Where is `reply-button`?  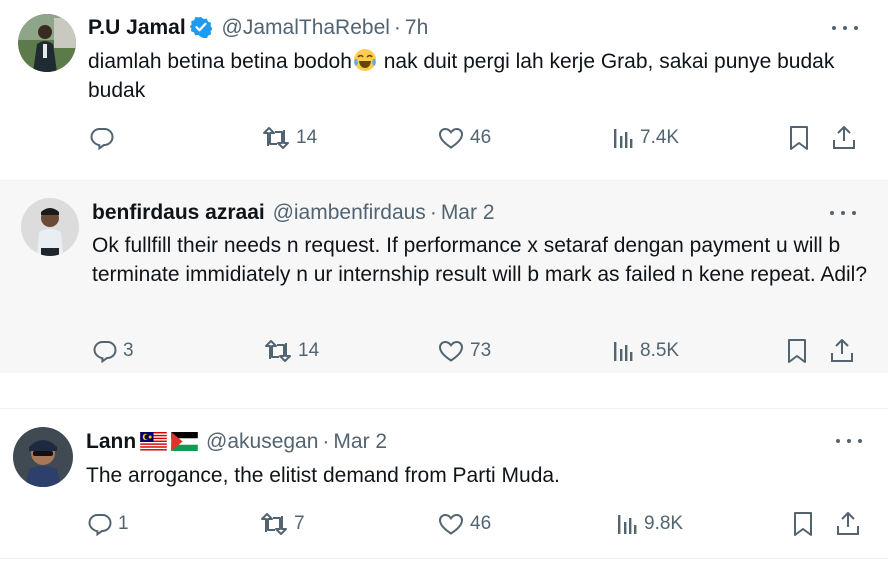
reply-button is located at coordinates (105, 138).